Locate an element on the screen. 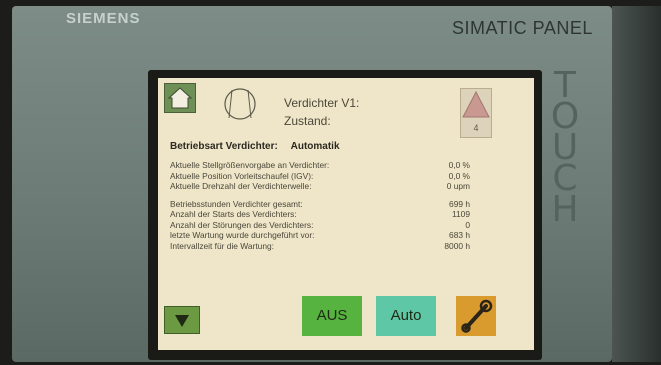 The image size is (661, 365). tools-button is located at coordinates (476, 316).